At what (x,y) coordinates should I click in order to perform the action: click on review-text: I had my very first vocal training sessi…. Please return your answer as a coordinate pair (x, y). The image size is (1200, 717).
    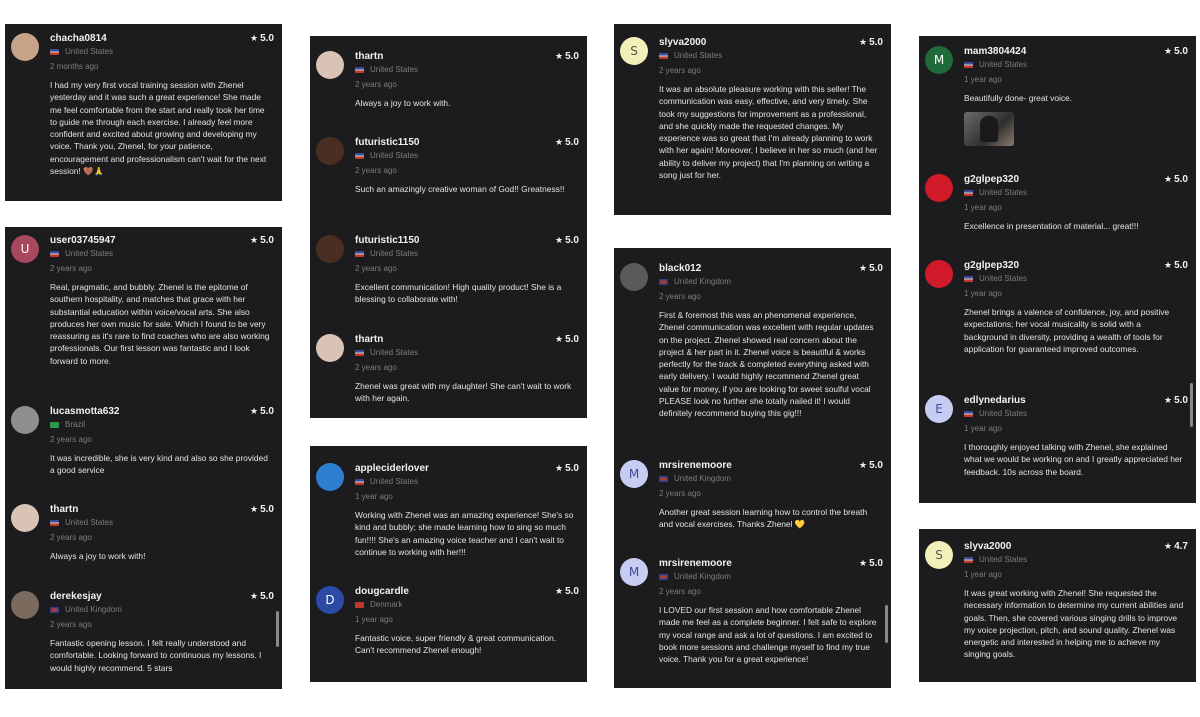
    Looking at the image, I should click on (158, 128).